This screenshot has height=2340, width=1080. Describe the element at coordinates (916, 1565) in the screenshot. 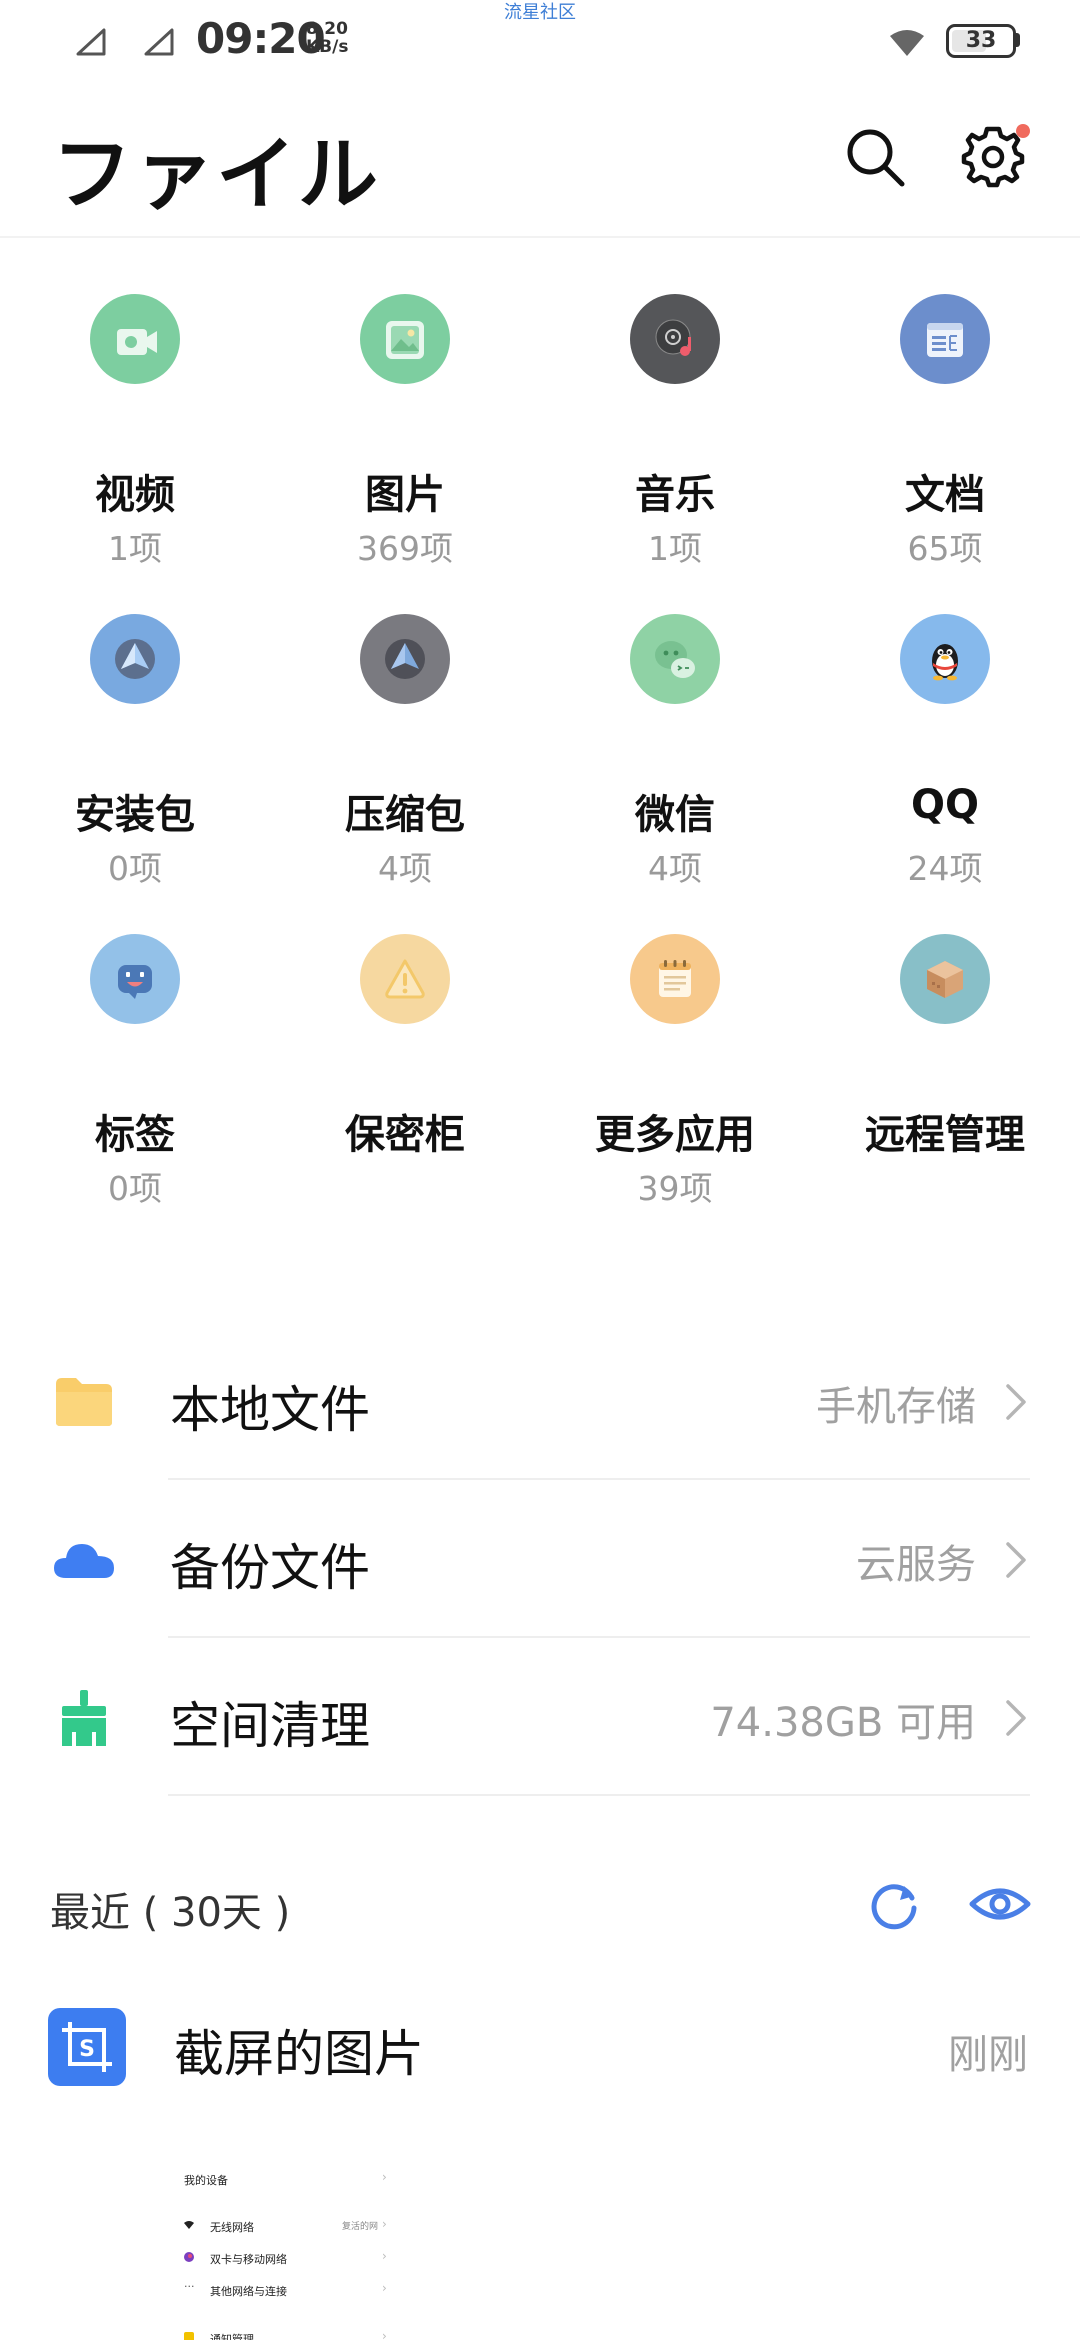

I see `row-value: 云服务` at that location.